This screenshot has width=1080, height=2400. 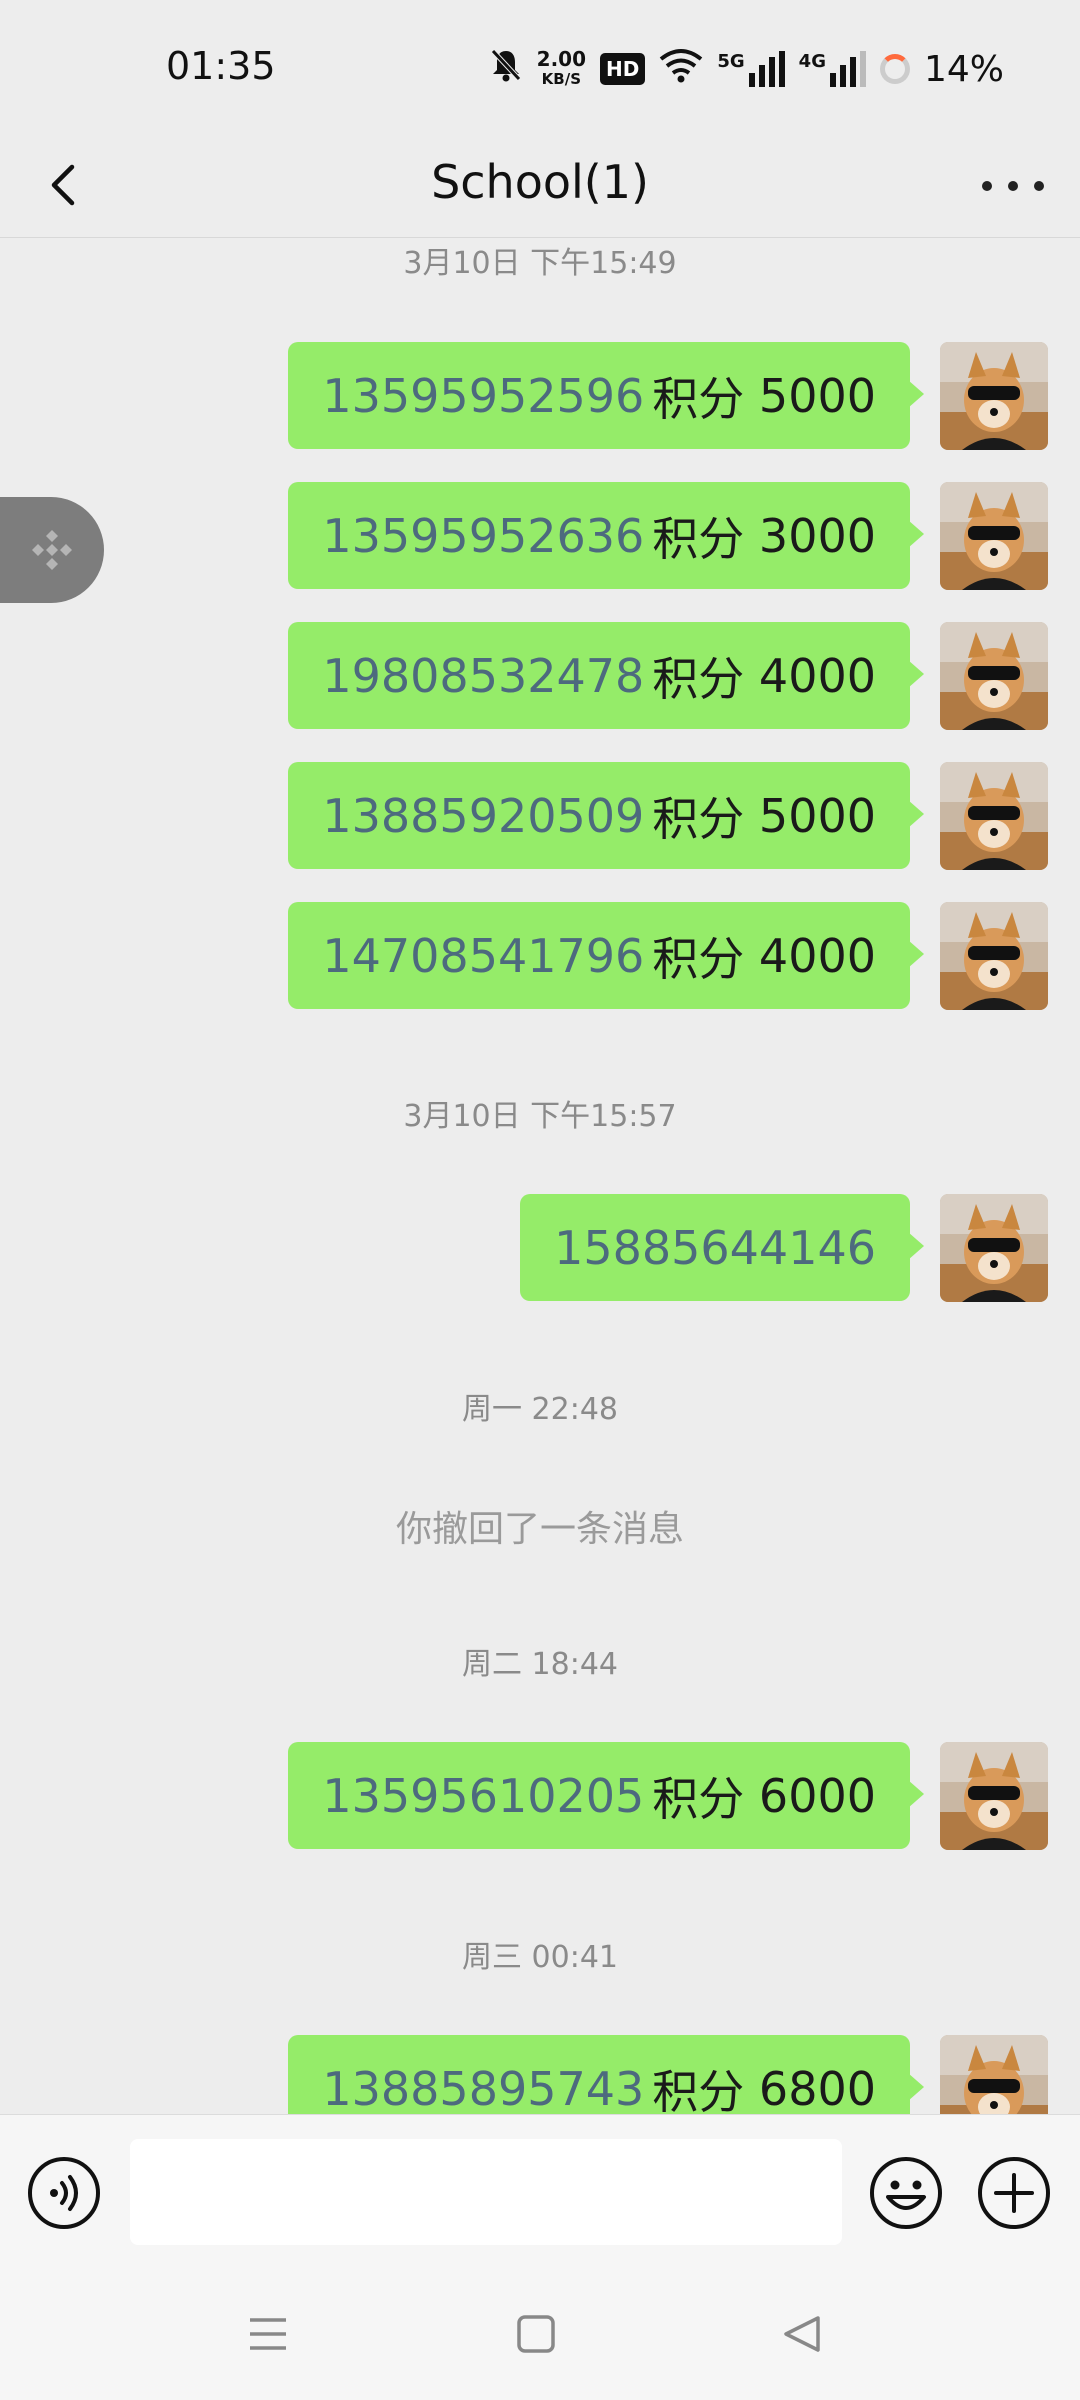 What do you see at coordinates (483, 2088) in the screenshot?
I see `phone-number-link: 13885895743` at bounding box center [483, 2088].